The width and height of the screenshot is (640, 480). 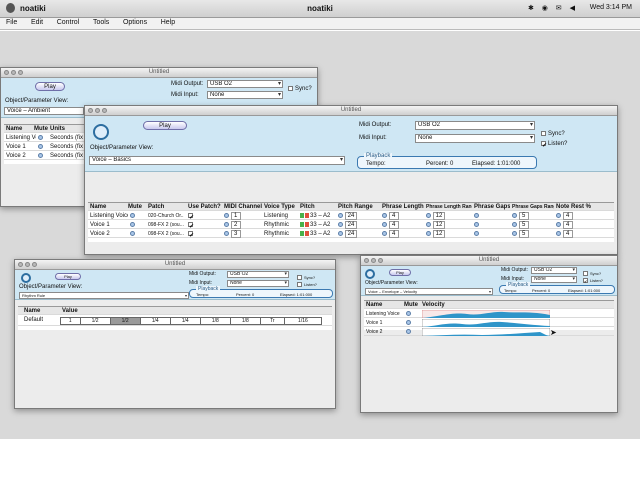 I want to click on rhythm-option: 1/4, so click(x=185, y=321).